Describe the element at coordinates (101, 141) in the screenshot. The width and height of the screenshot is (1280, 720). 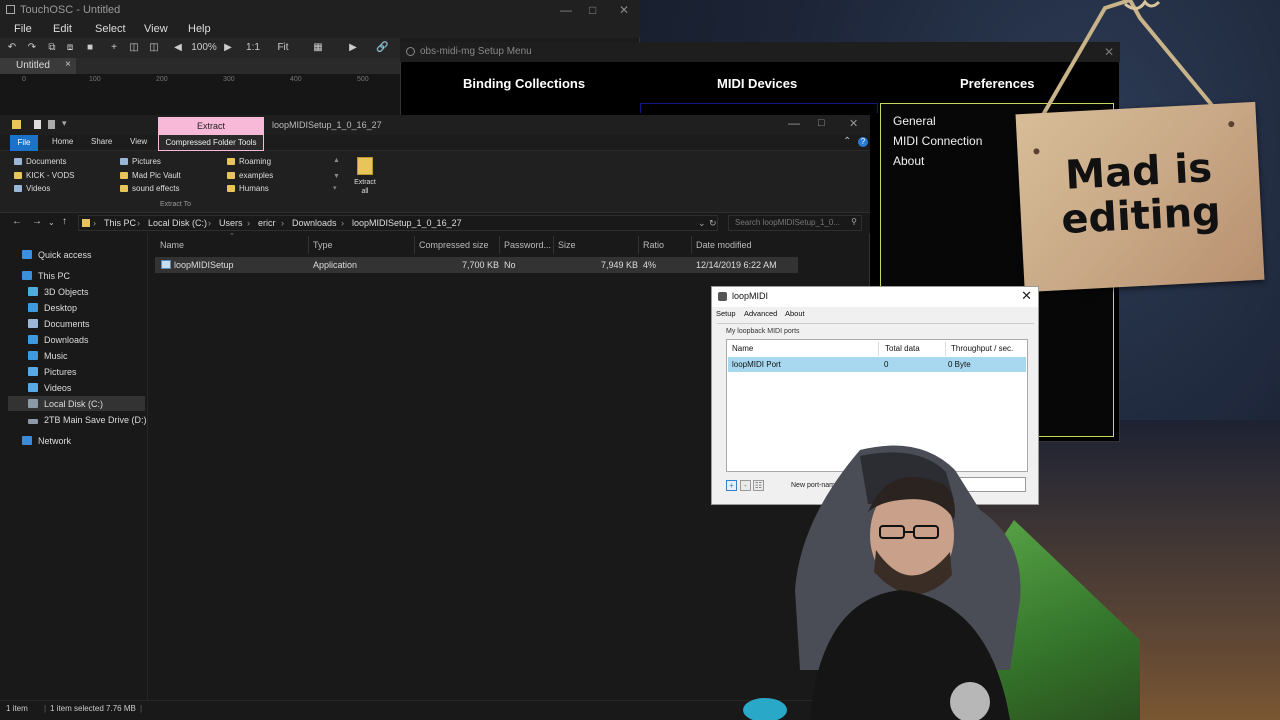
I see `tab-share: Share` at that location.